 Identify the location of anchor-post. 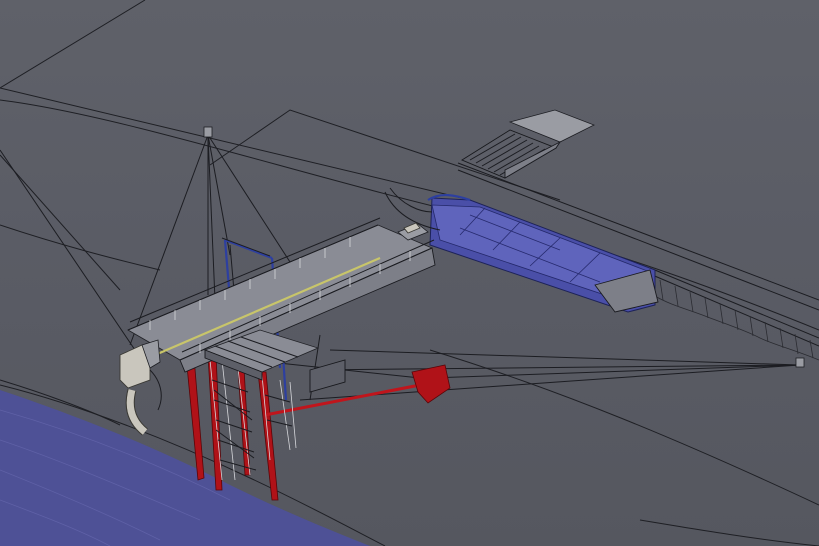
(800, 362).